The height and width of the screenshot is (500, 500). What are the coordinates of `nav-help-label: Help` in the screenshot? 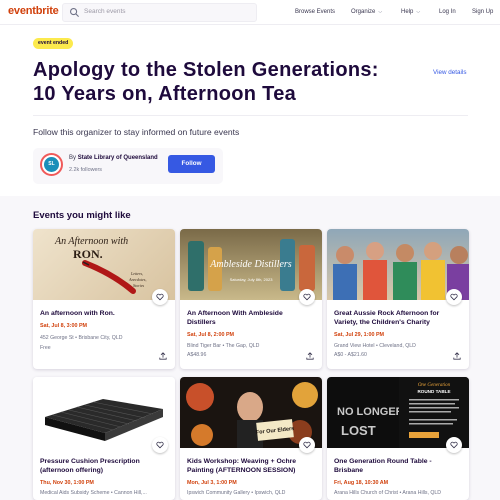 It's located at (407, 12).